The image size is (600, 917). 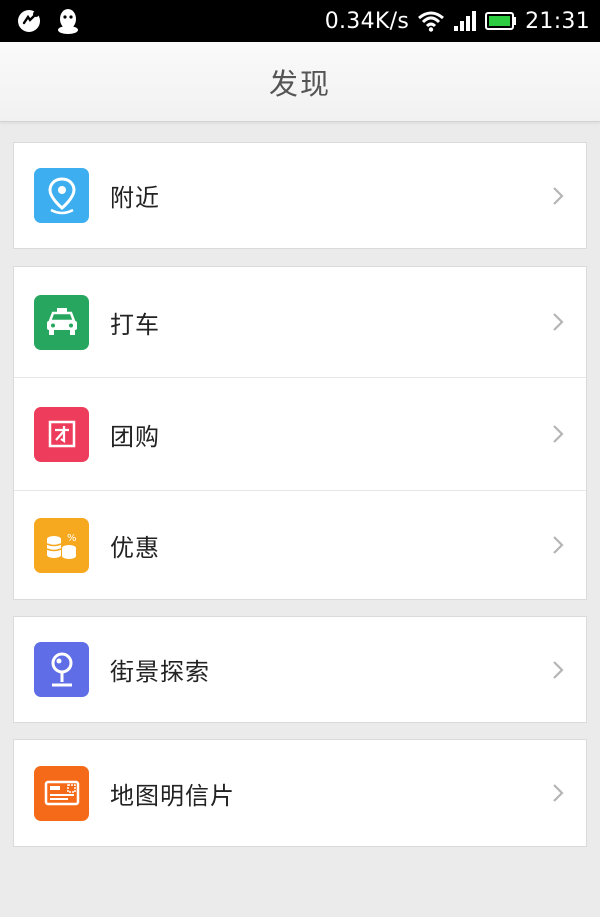 What do you see at coordinates (557, 21) in the screenshot?
I see `clock: 21:31` at bounding box center [557, 21].